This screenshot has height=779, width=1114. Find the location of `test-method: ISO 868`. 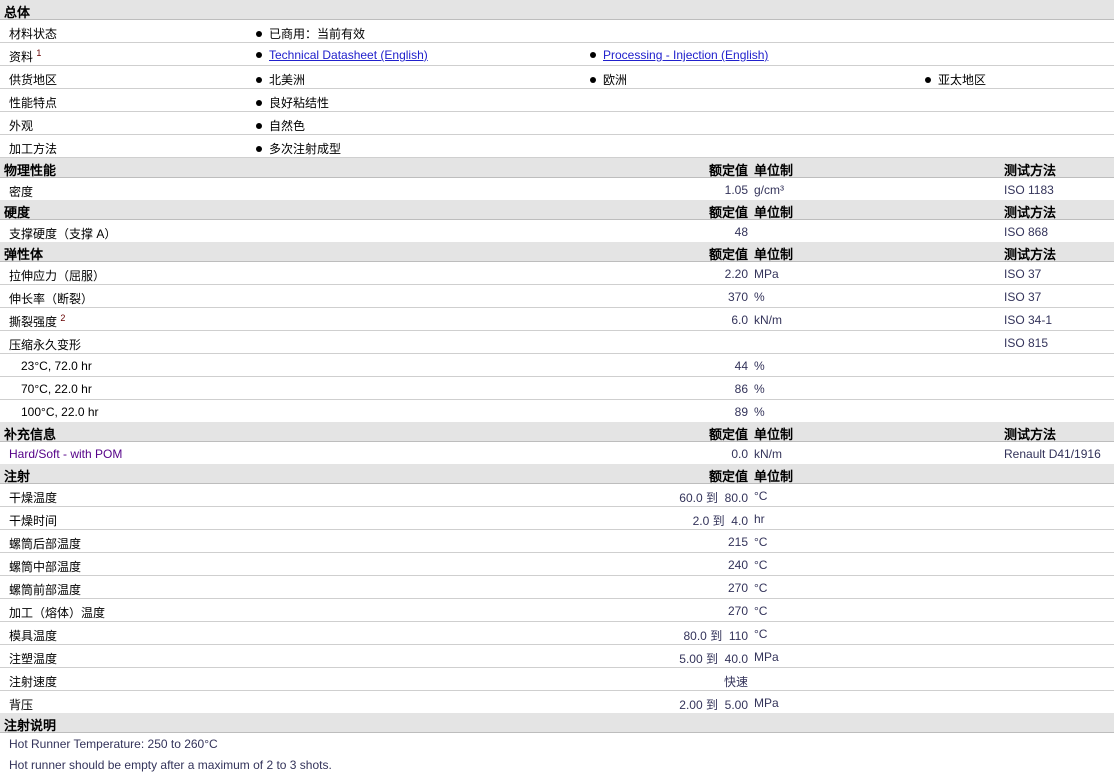

test-method: ISO 868 is located at coordinates (1026, 232).